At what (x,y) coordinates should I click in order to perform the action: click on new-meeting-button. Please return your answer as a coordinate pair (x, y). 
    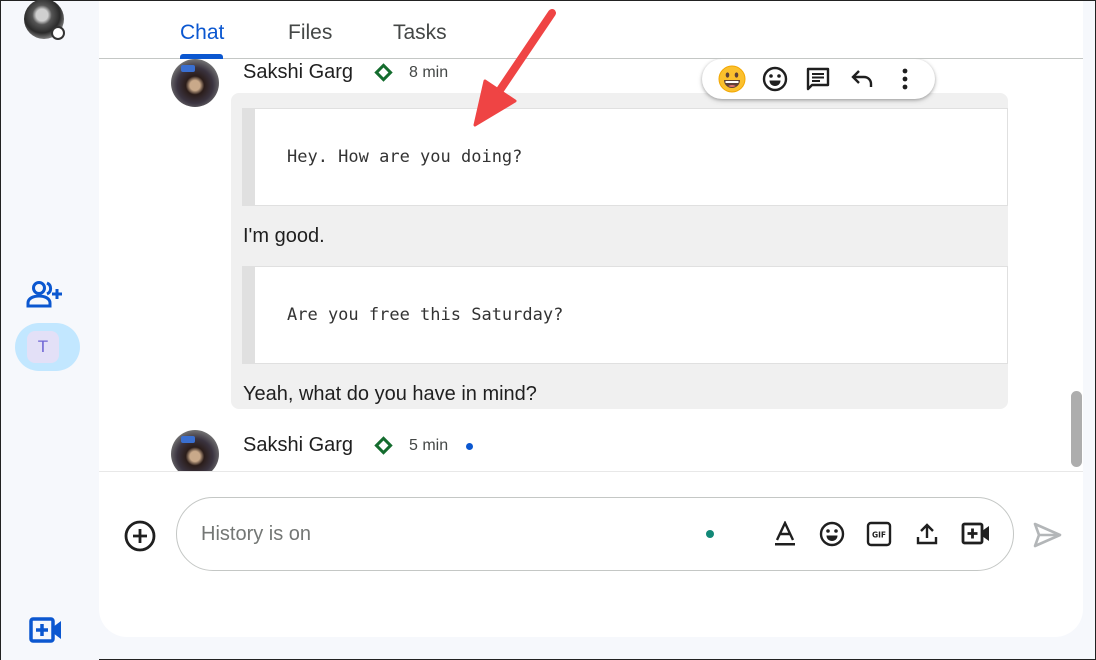
    Looking at the image, I should click on (46, 630).